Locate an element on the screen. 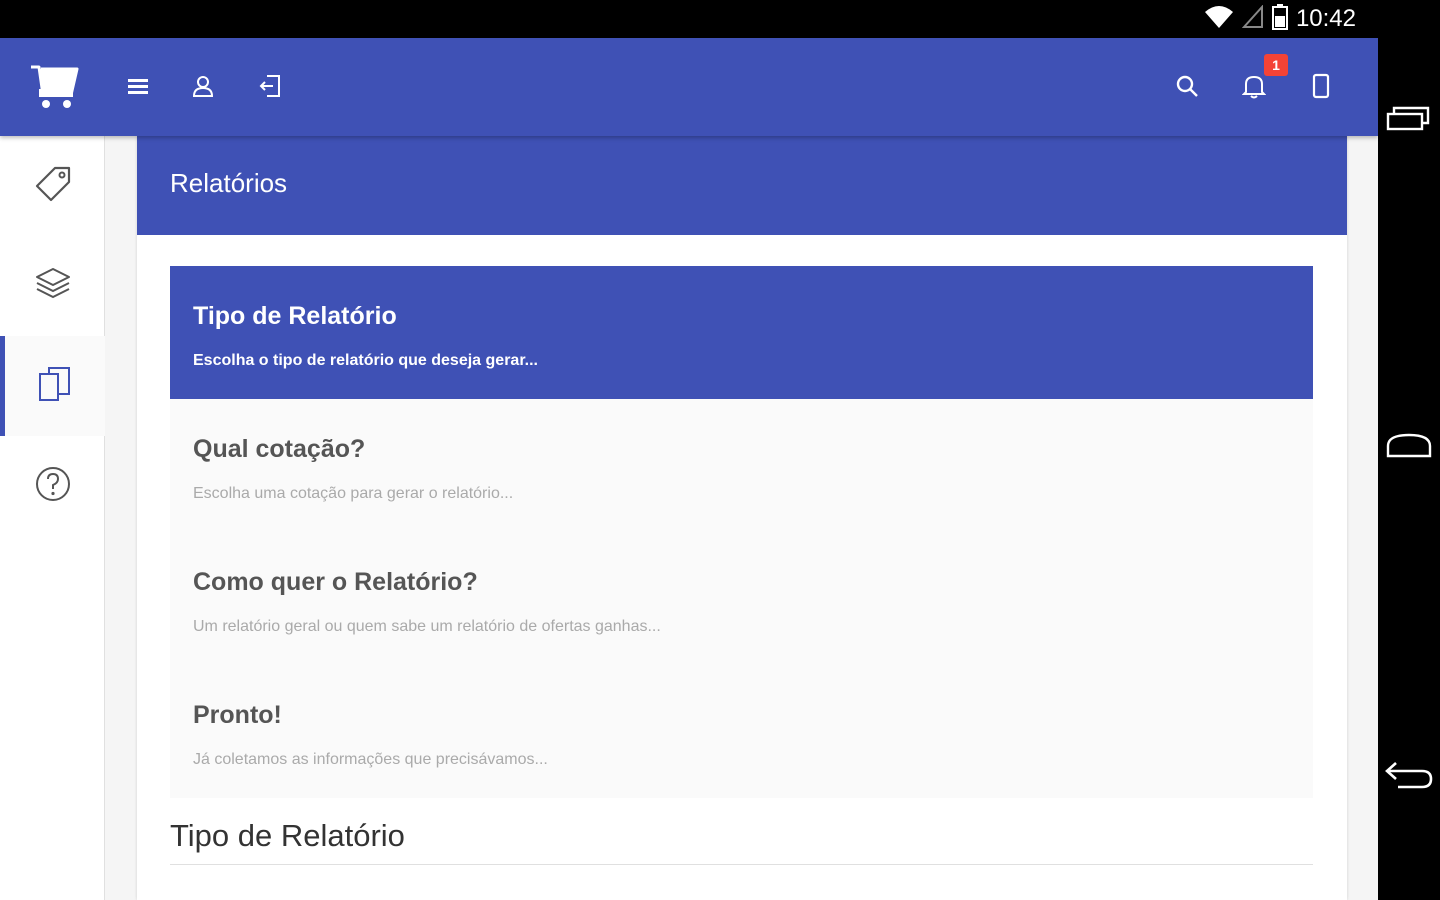 The height and width of the screenshot is (900, 1440). battery-icon is located at coordinates (1279, 19).